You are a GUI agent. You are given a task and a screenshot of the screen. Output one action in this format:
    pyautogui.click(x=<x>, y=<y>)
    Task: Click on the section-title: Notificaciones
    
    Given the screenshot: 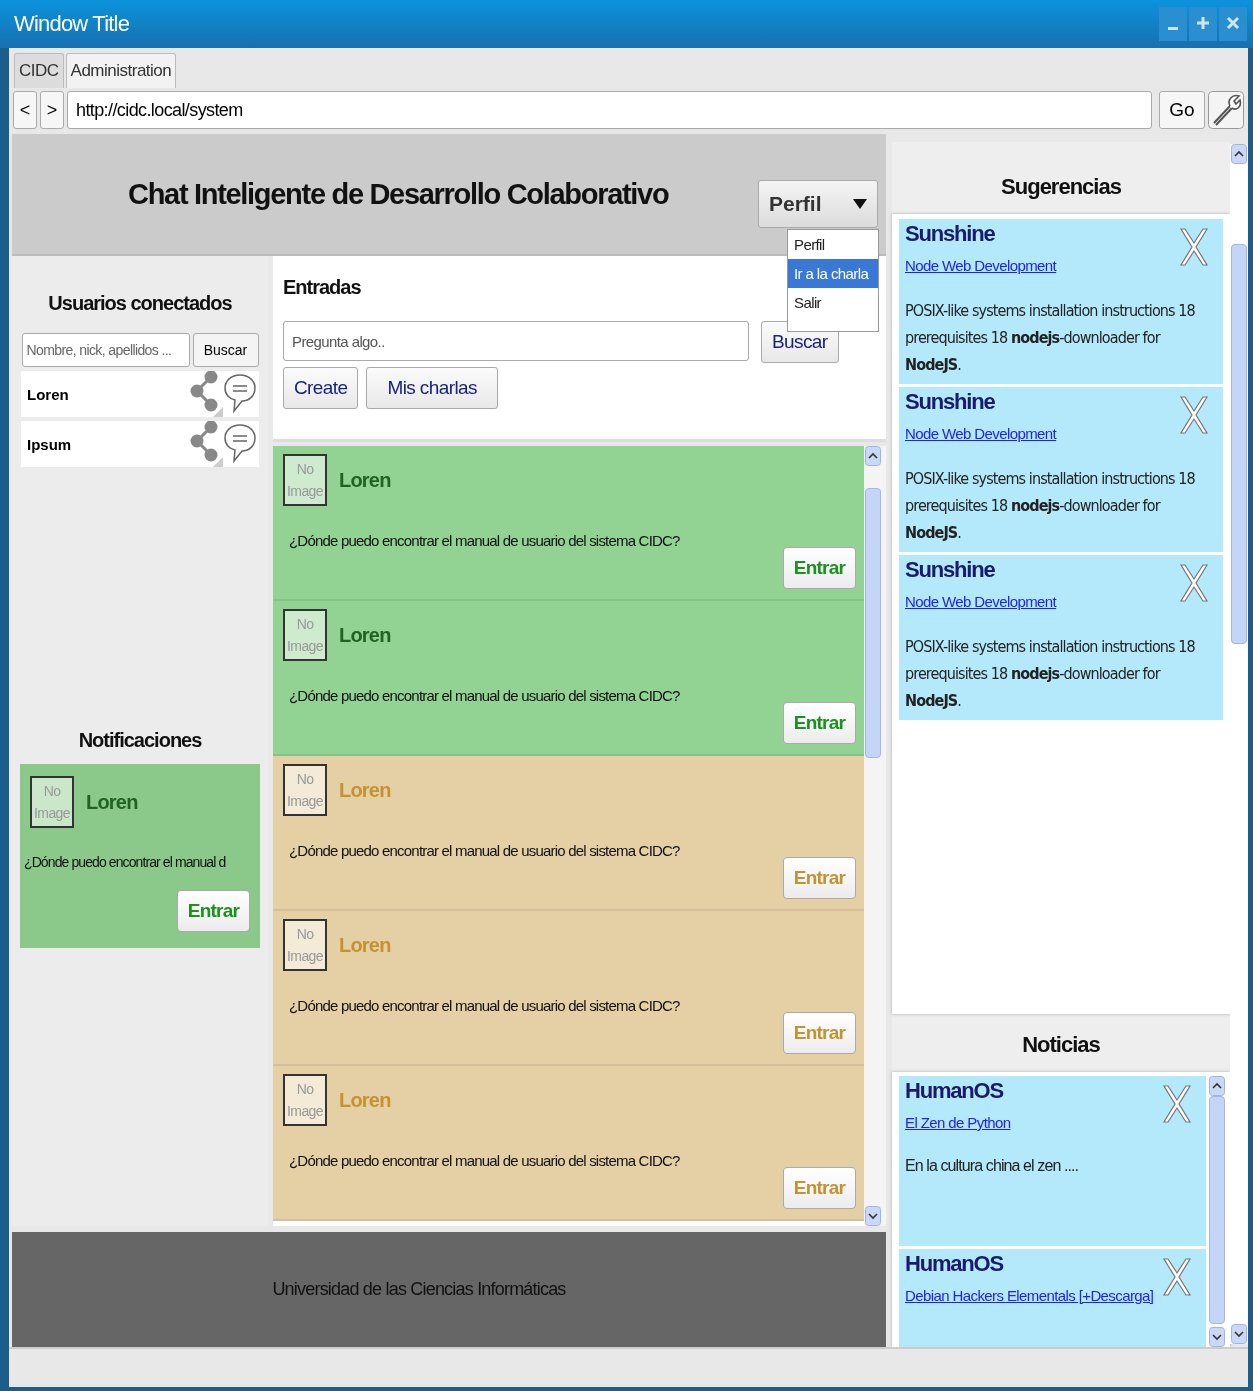 What is the action you would take?
    pyautogui.click(x=140, y=740)
    